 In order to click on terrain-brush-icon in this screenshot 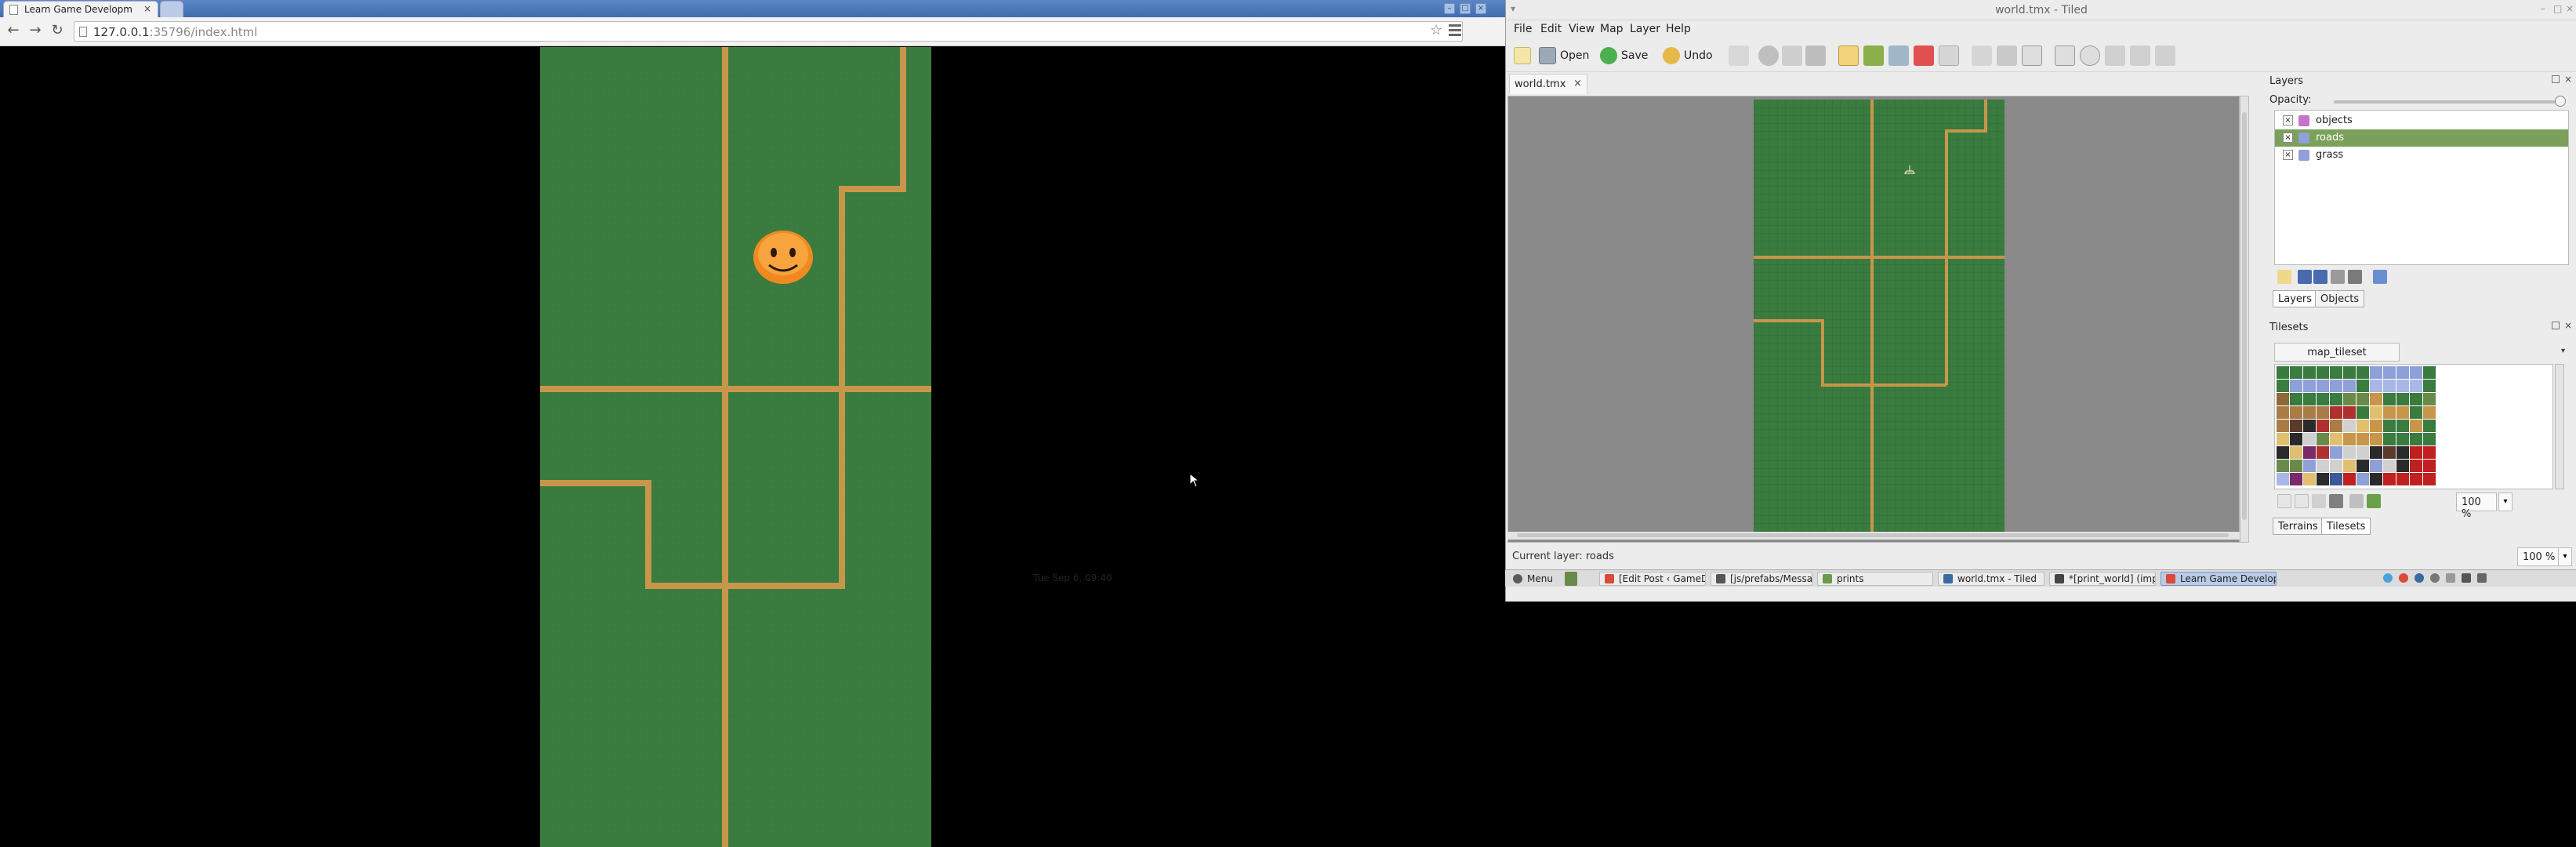, I will do `click(1873, 55)`.